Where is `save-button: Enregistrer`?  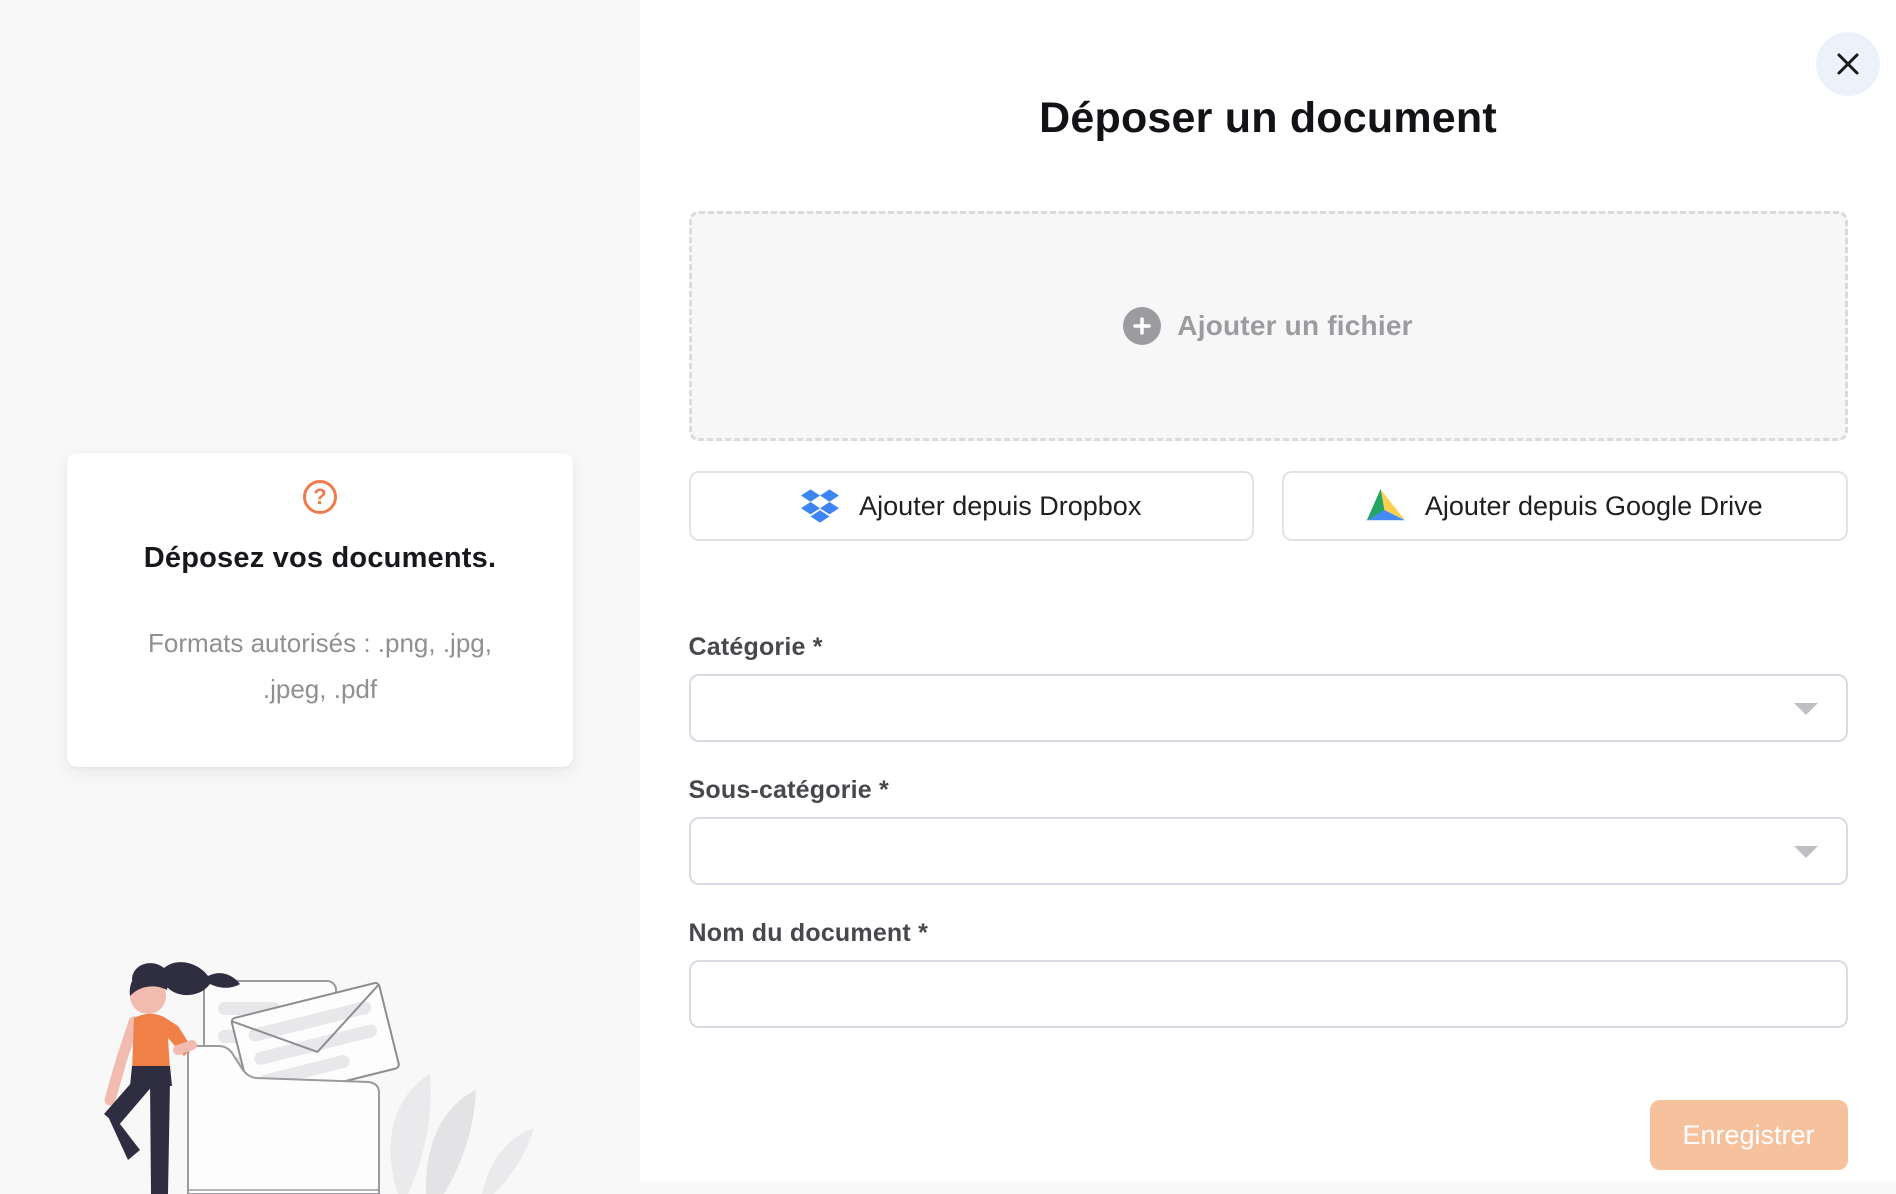
save-button: Enregistrer is located at coordinates (1748, 1135).